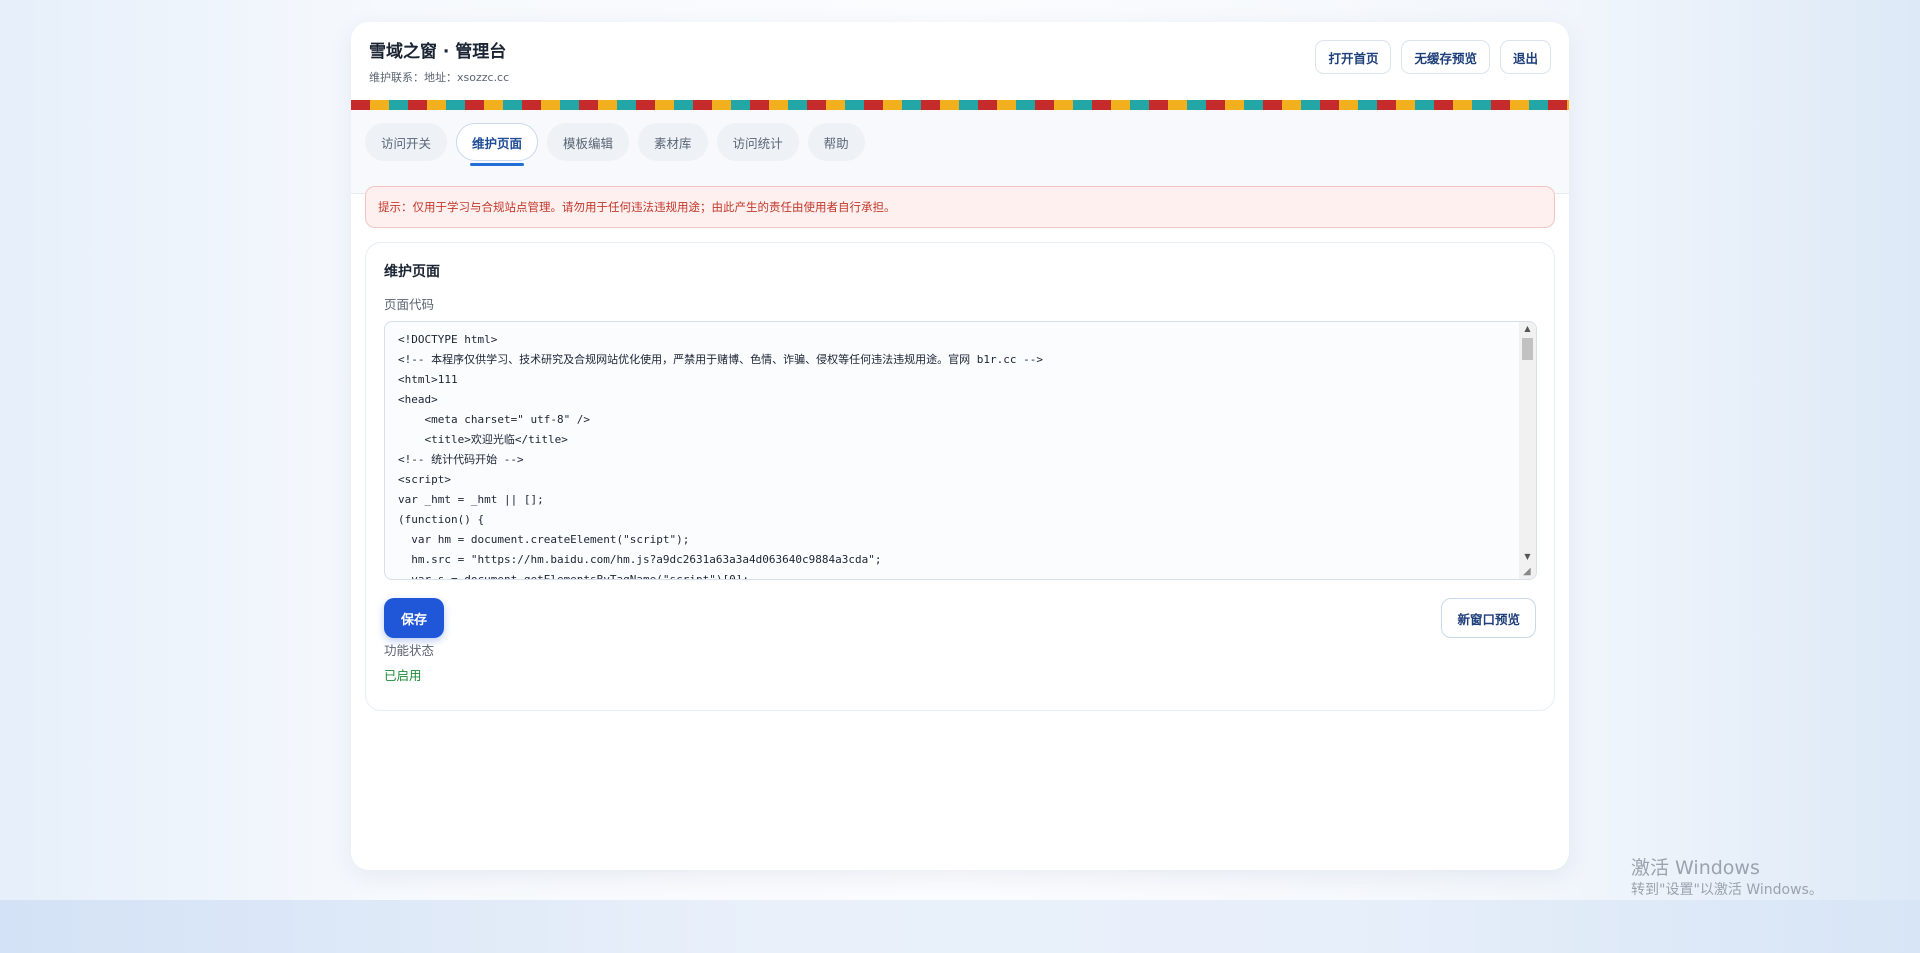 This screenshot has height=953, width=1920. I want to click on status-label: 功能状态, so click(409, 650).